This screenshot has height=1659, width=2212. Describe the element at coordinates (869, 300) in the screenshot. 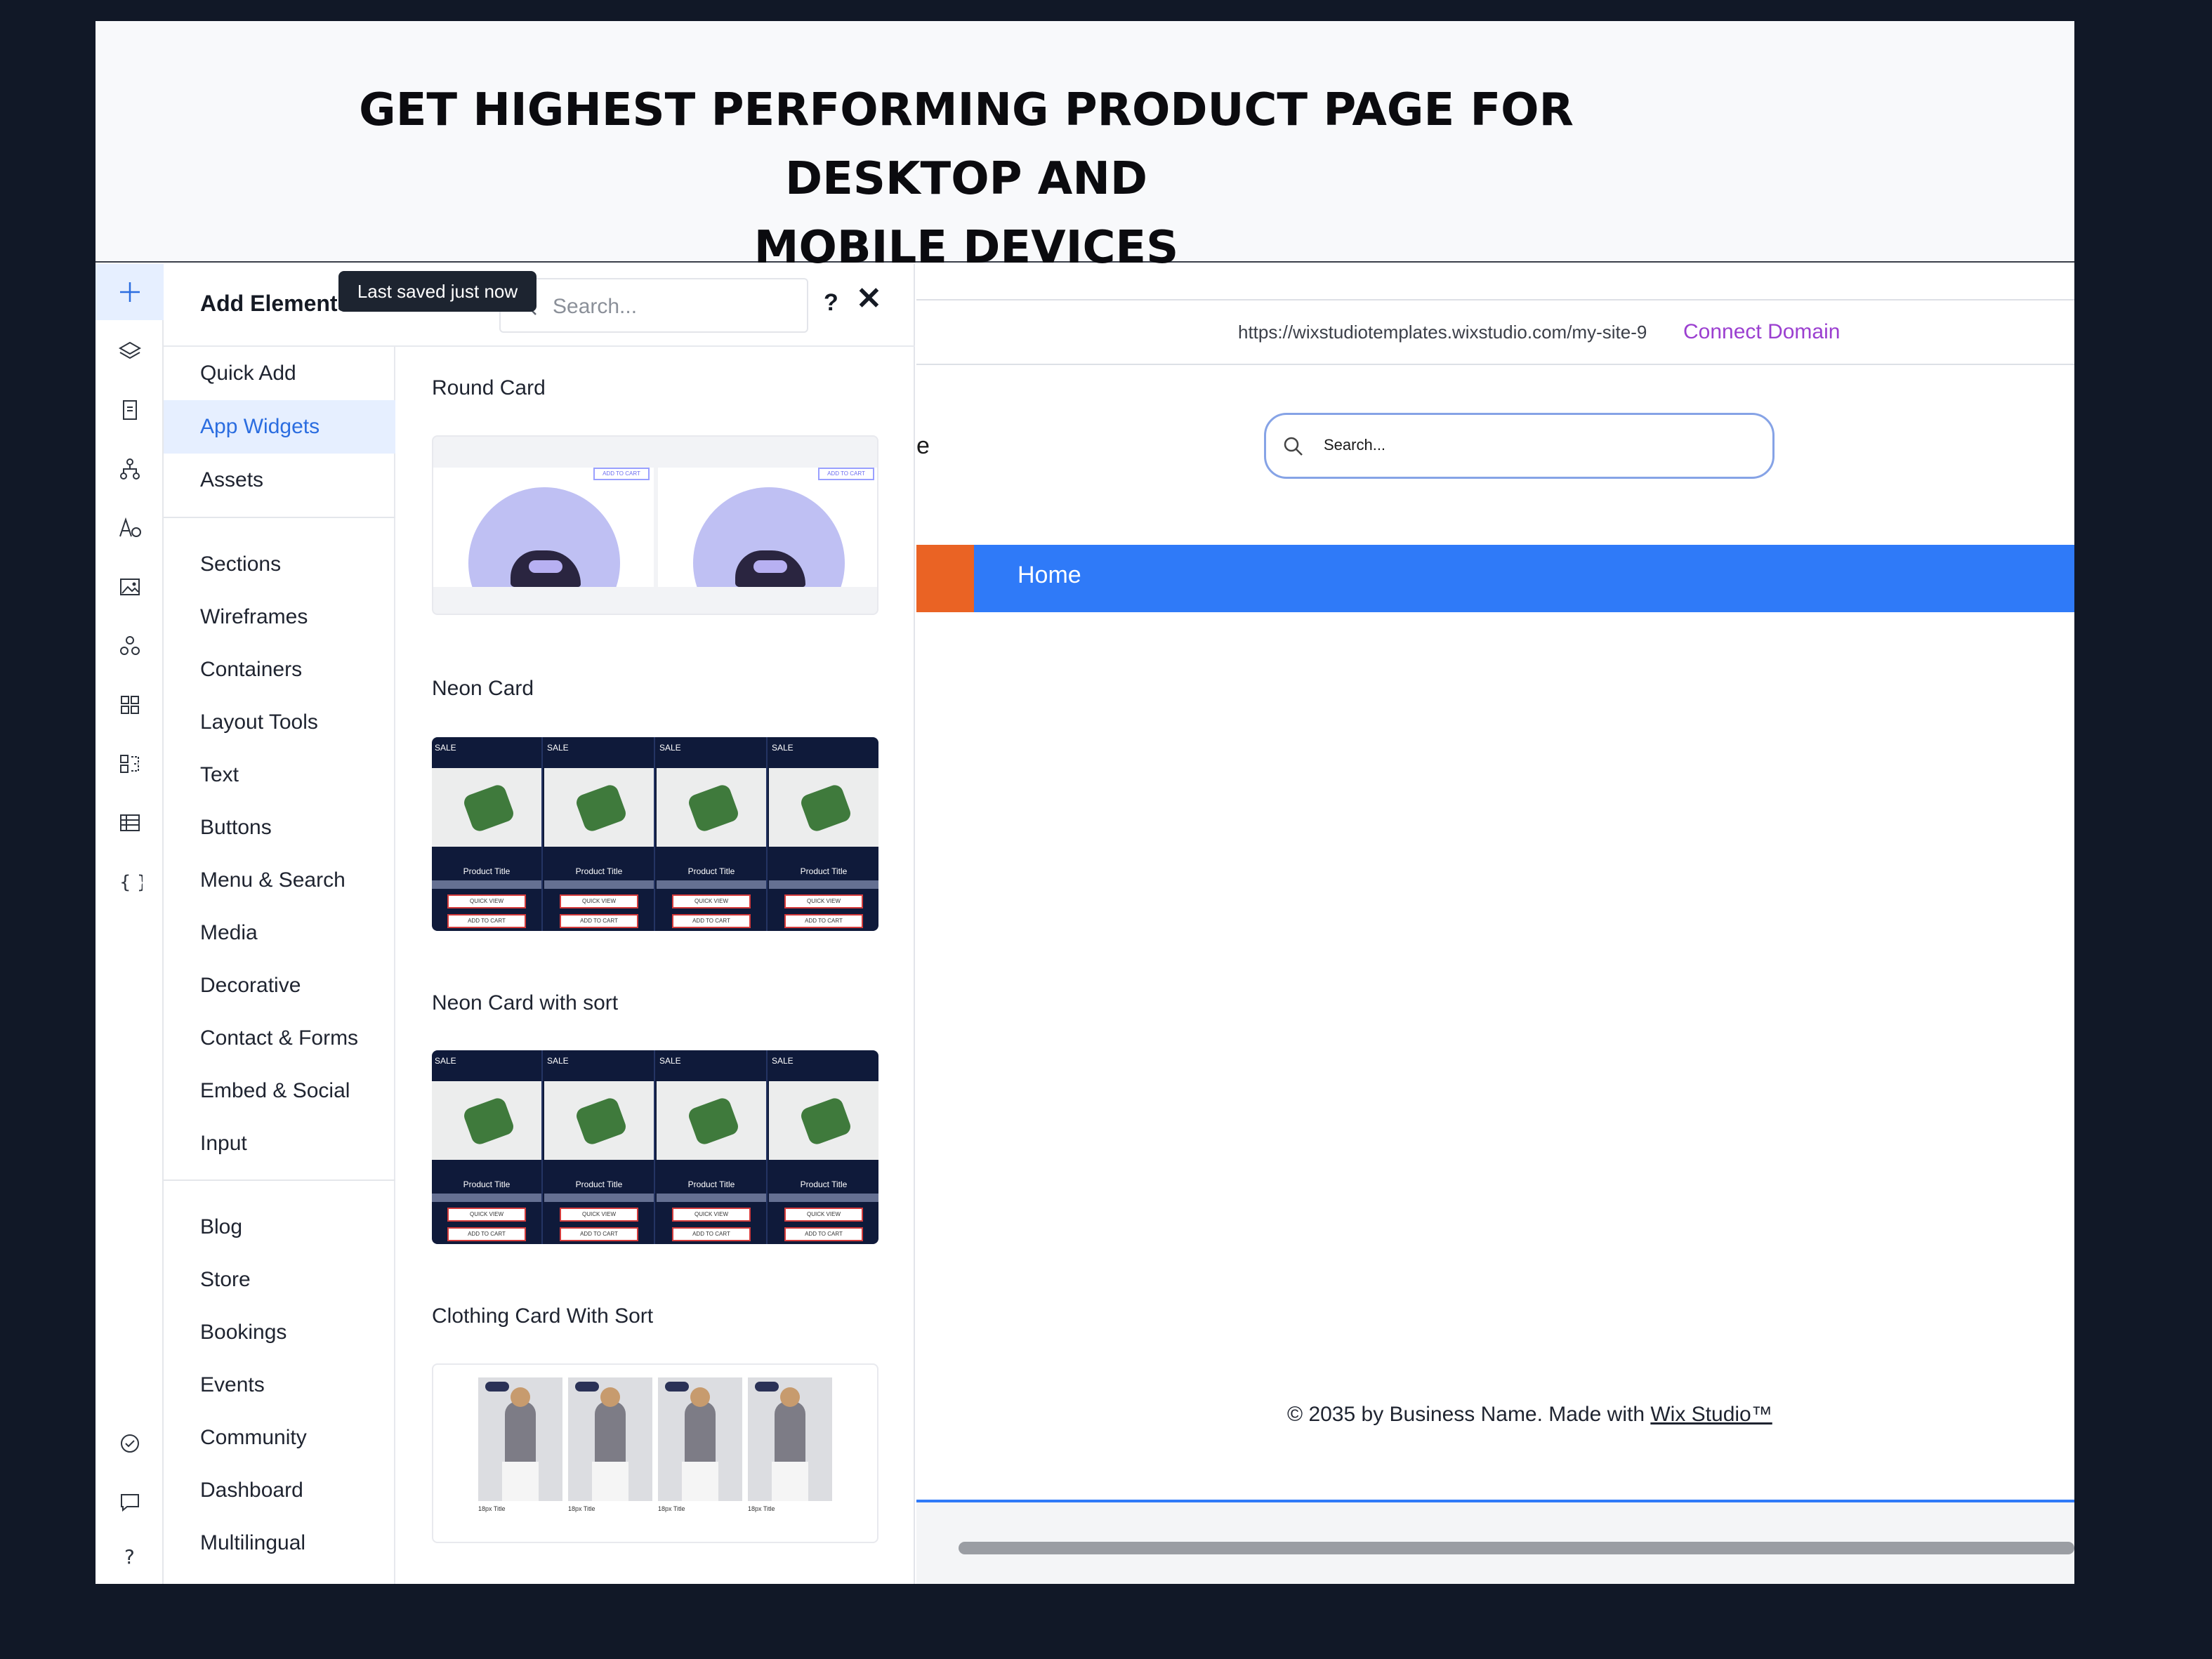

I see `panel-close-button: ✕` at that location.